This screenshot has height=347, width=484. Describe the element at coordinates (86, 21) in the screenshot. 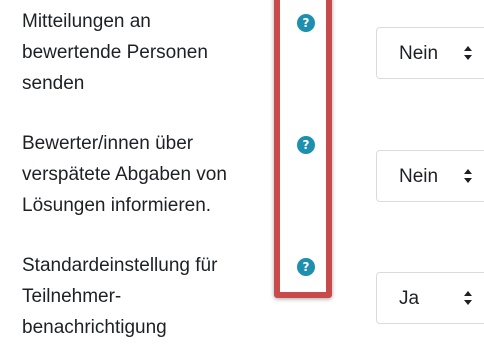

I see `label-line: Mitteilungen an` at that location.